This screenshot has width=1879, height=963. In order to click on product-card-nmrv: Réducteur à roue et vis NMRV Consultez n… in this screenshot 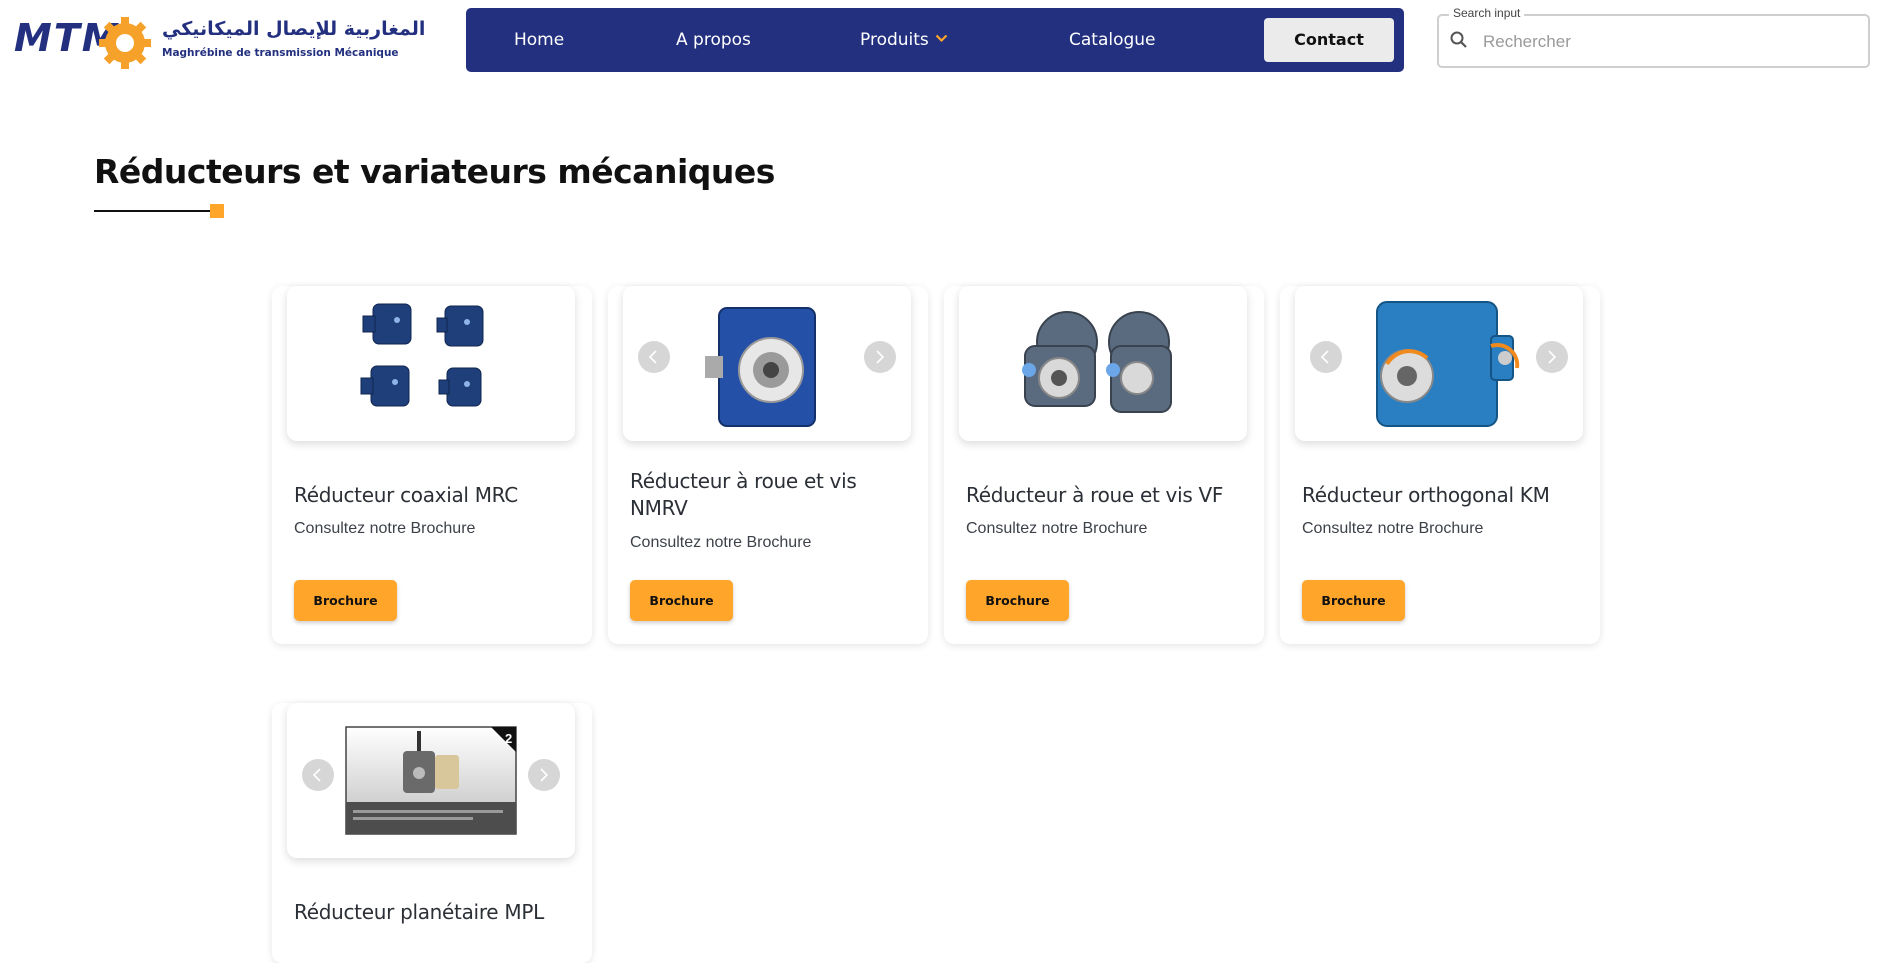, I will do `click(768, 465)`.